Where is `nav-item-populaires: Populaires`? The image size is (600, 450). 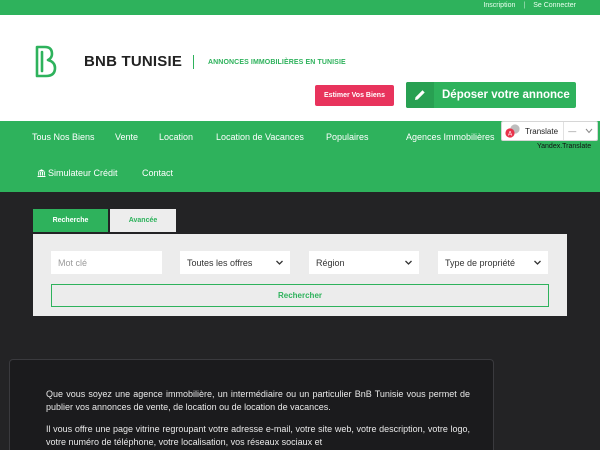
nav-item-populaires: Populaires is located at coordinates (347, 137).